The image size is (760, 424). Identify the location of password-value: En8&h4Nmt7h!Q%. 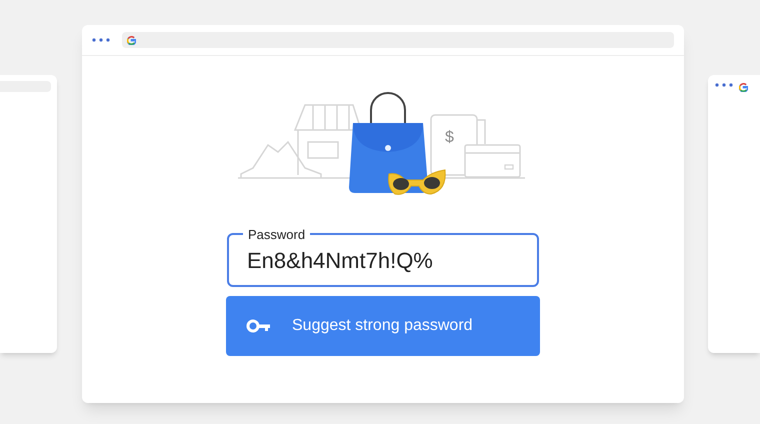
(340, 260).